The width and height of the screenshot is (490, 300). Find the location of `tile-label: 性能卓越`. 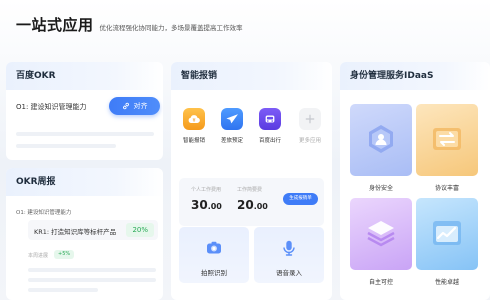

tile-label: 性能卓越 is located at coordinates (446, 282).